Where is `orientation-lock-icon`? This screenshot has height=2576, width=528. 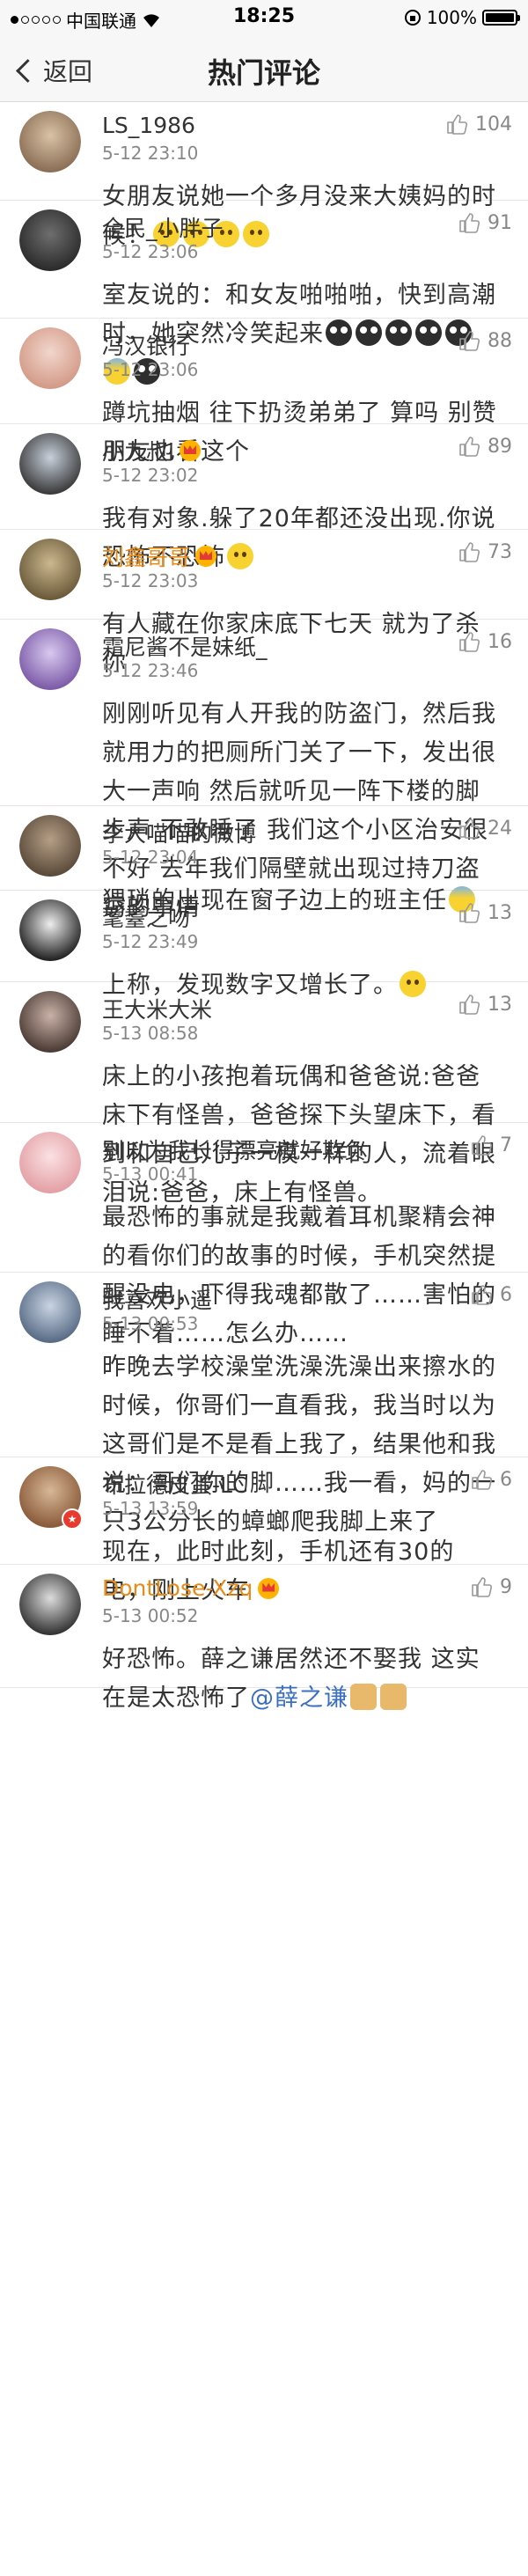 orientation-lock-icon is located at coordinates (413, 18).